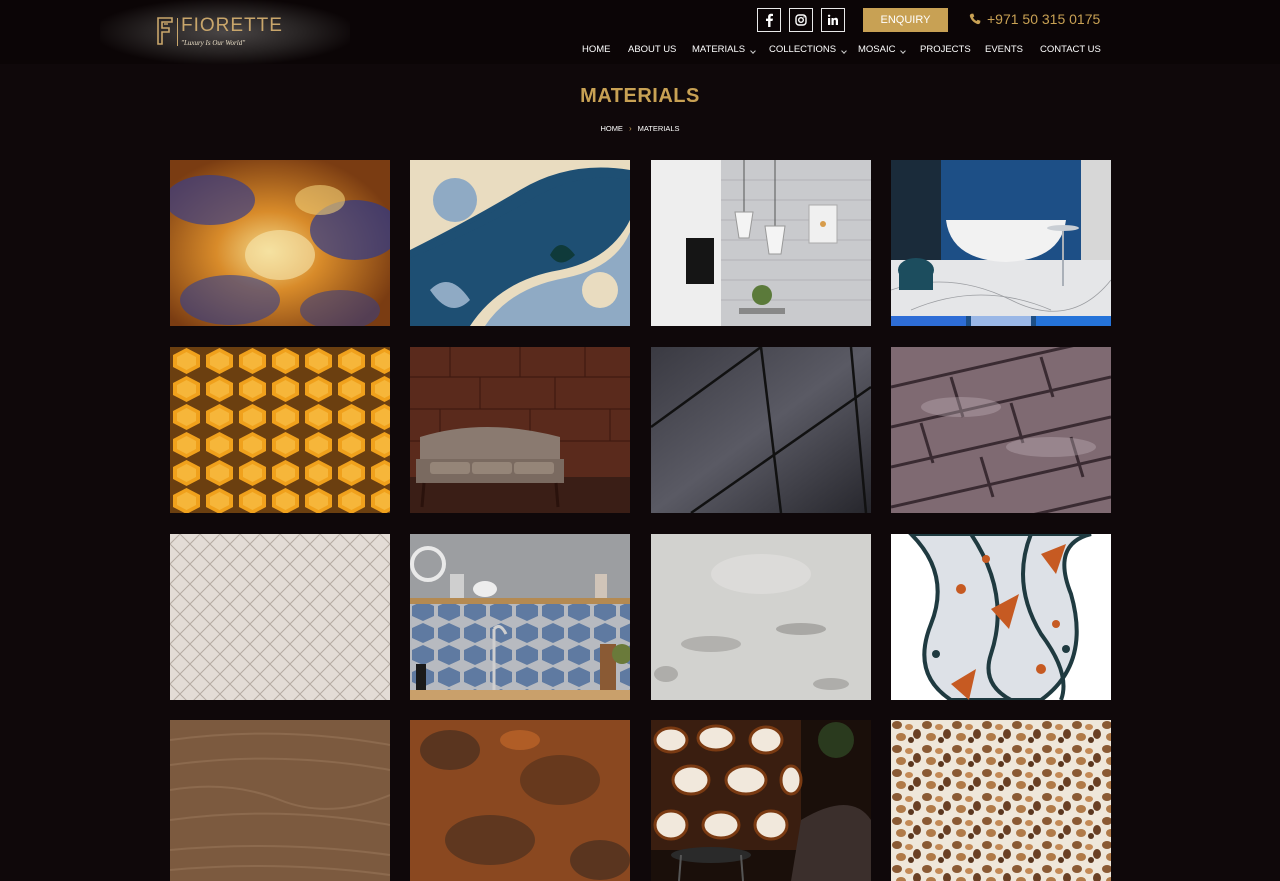 Image resolution: width=1280 pixels, height=881 pixels. I want to click on nav-about-us-label: ABOUT US, so click(652, 49).